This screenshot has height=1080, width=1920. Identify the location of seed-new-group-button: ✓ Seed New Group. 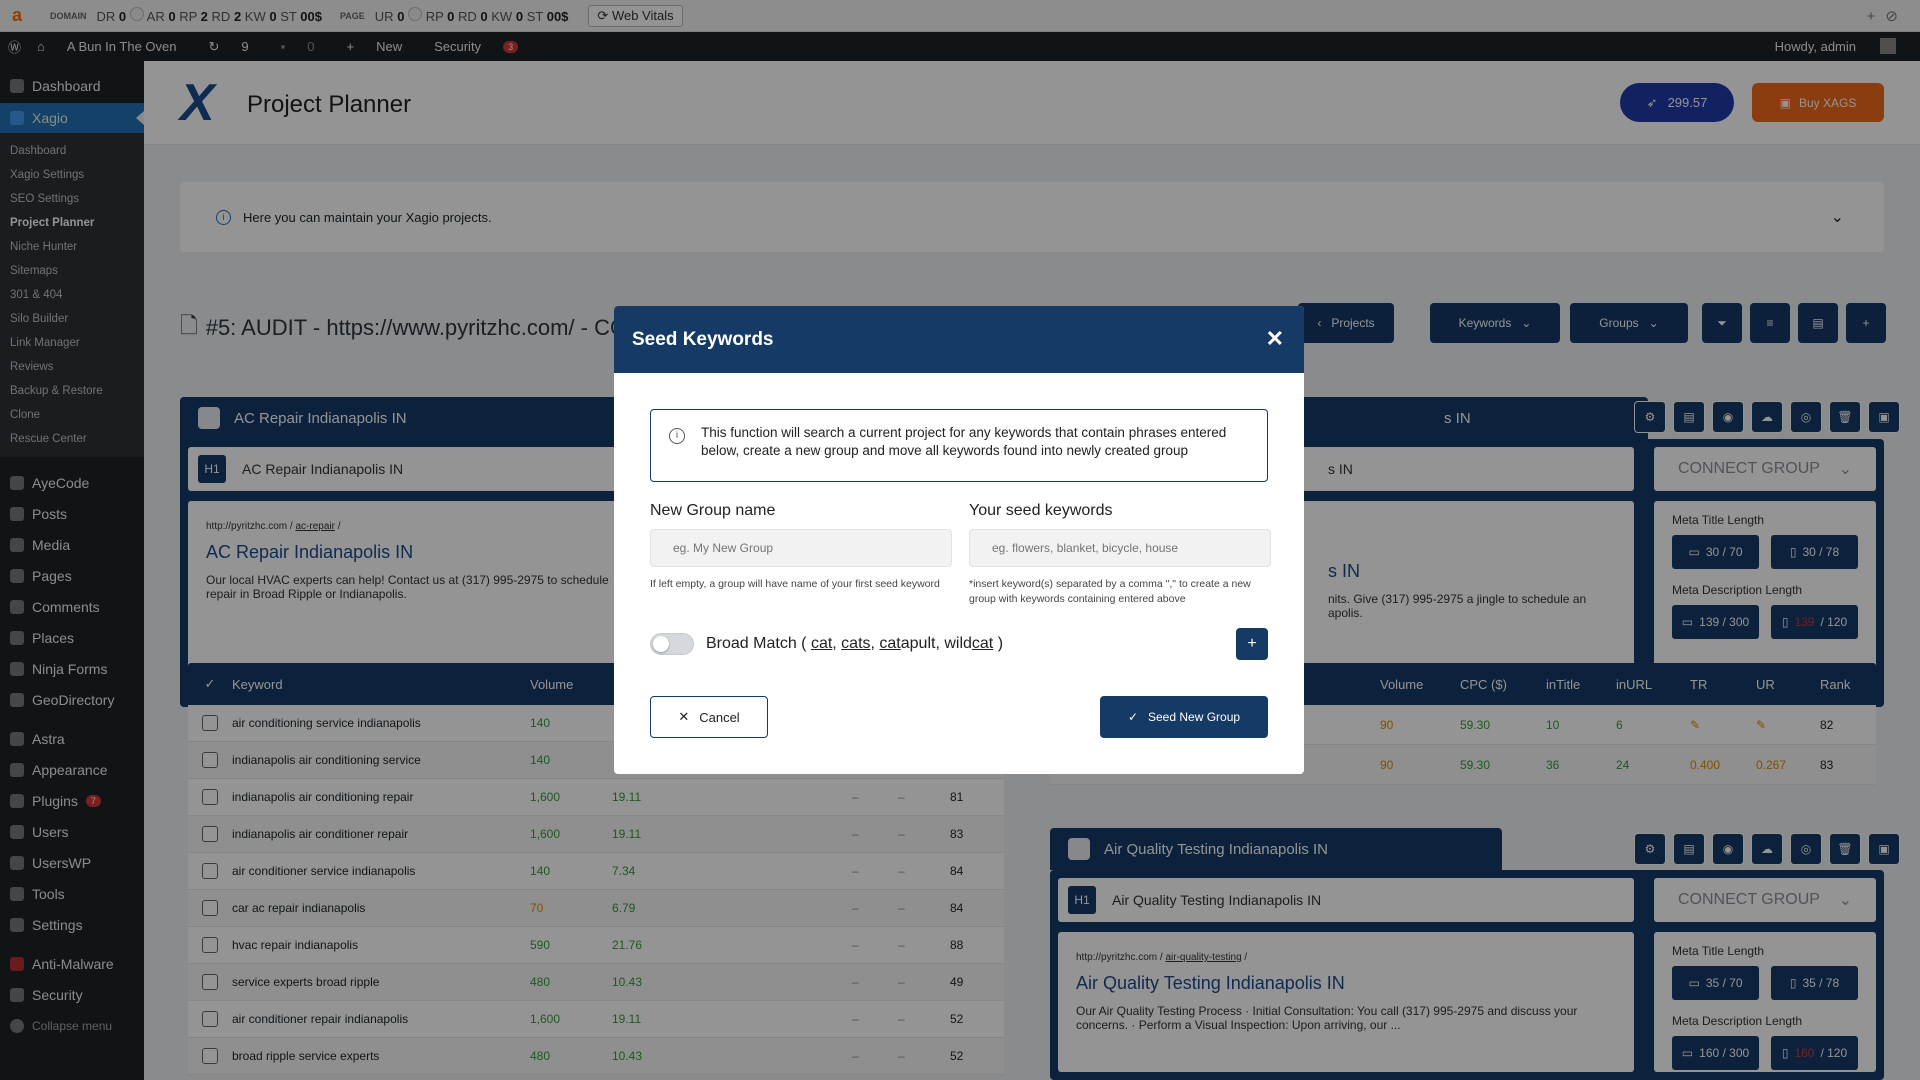
(1184, 717).